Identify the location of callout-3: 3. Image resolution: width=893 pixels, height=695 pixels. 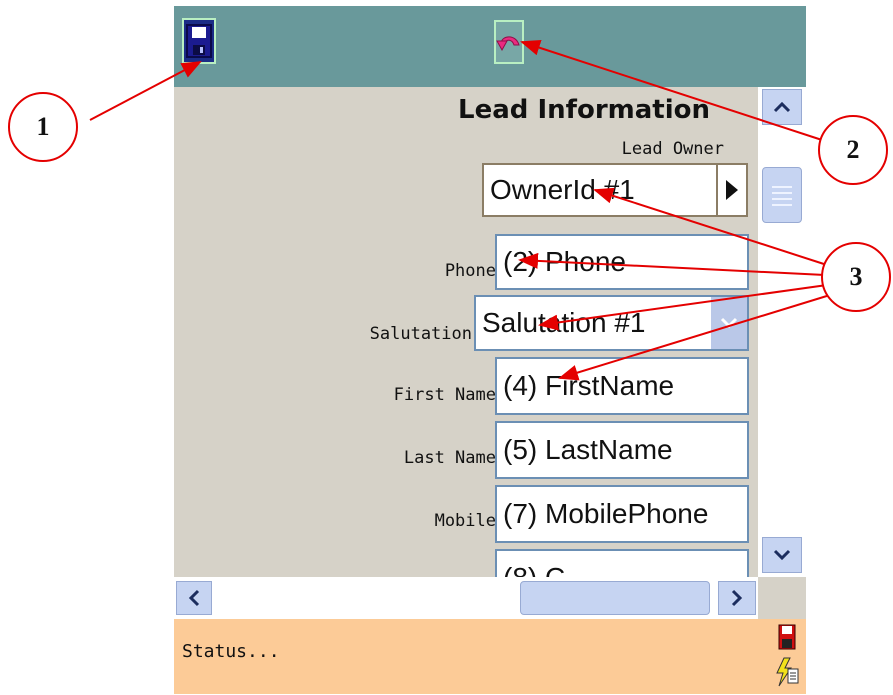
(856, 277).